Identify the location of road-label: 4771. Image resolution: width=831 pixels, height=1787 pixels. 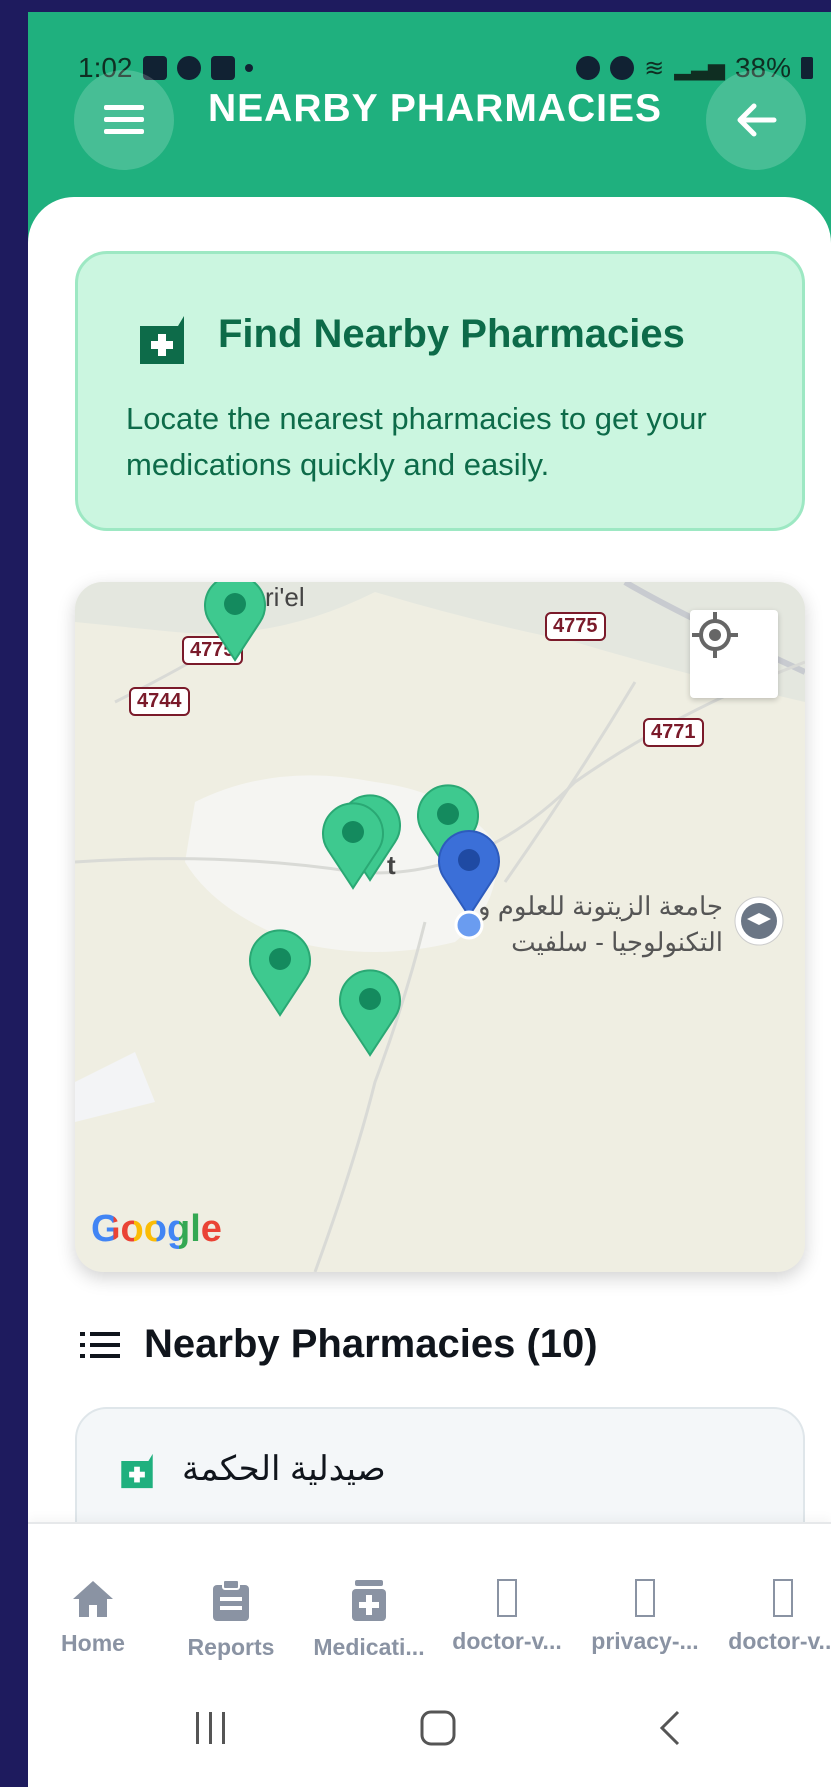
(673, 732).